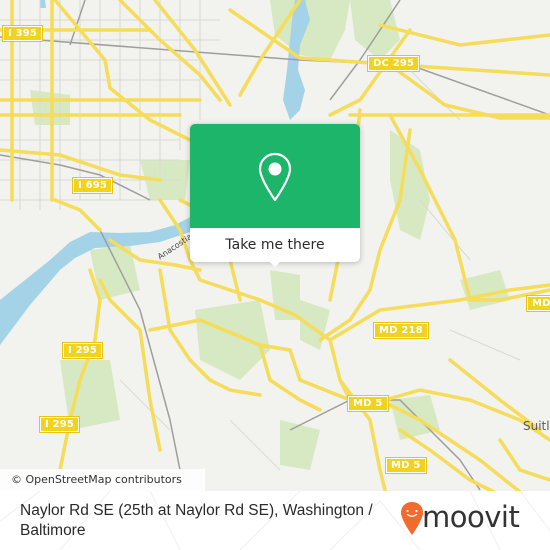 This screenshot has height=550, width=550. What do you see at coordinates (401, 330) in the screenshot?
I see `road-shield-md218: MD 218` at bounding box center [401, 330].